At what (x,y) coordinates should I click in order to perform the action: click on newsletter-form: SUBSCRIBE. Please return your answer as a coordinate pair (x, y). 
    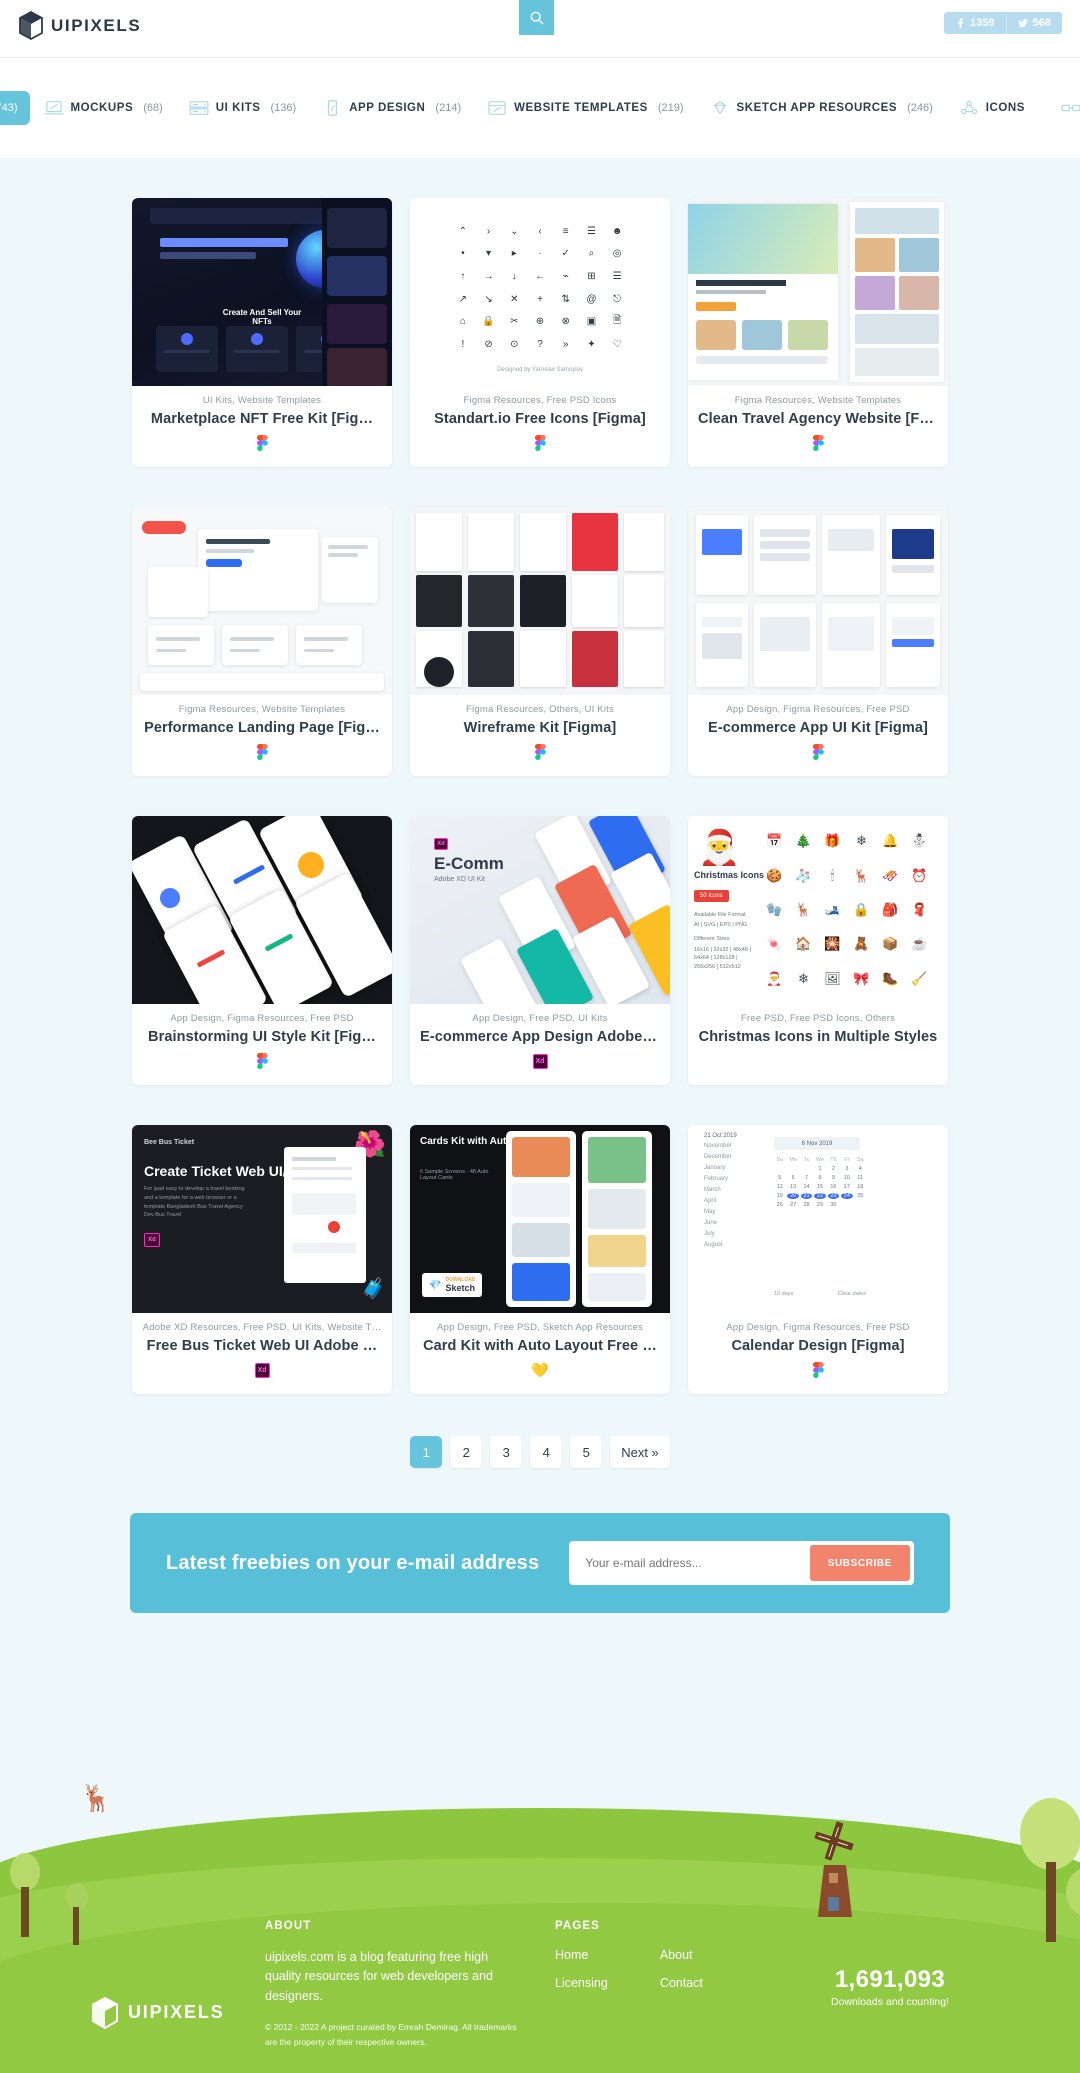
    Looking at the image, I should click on (741, 1563).